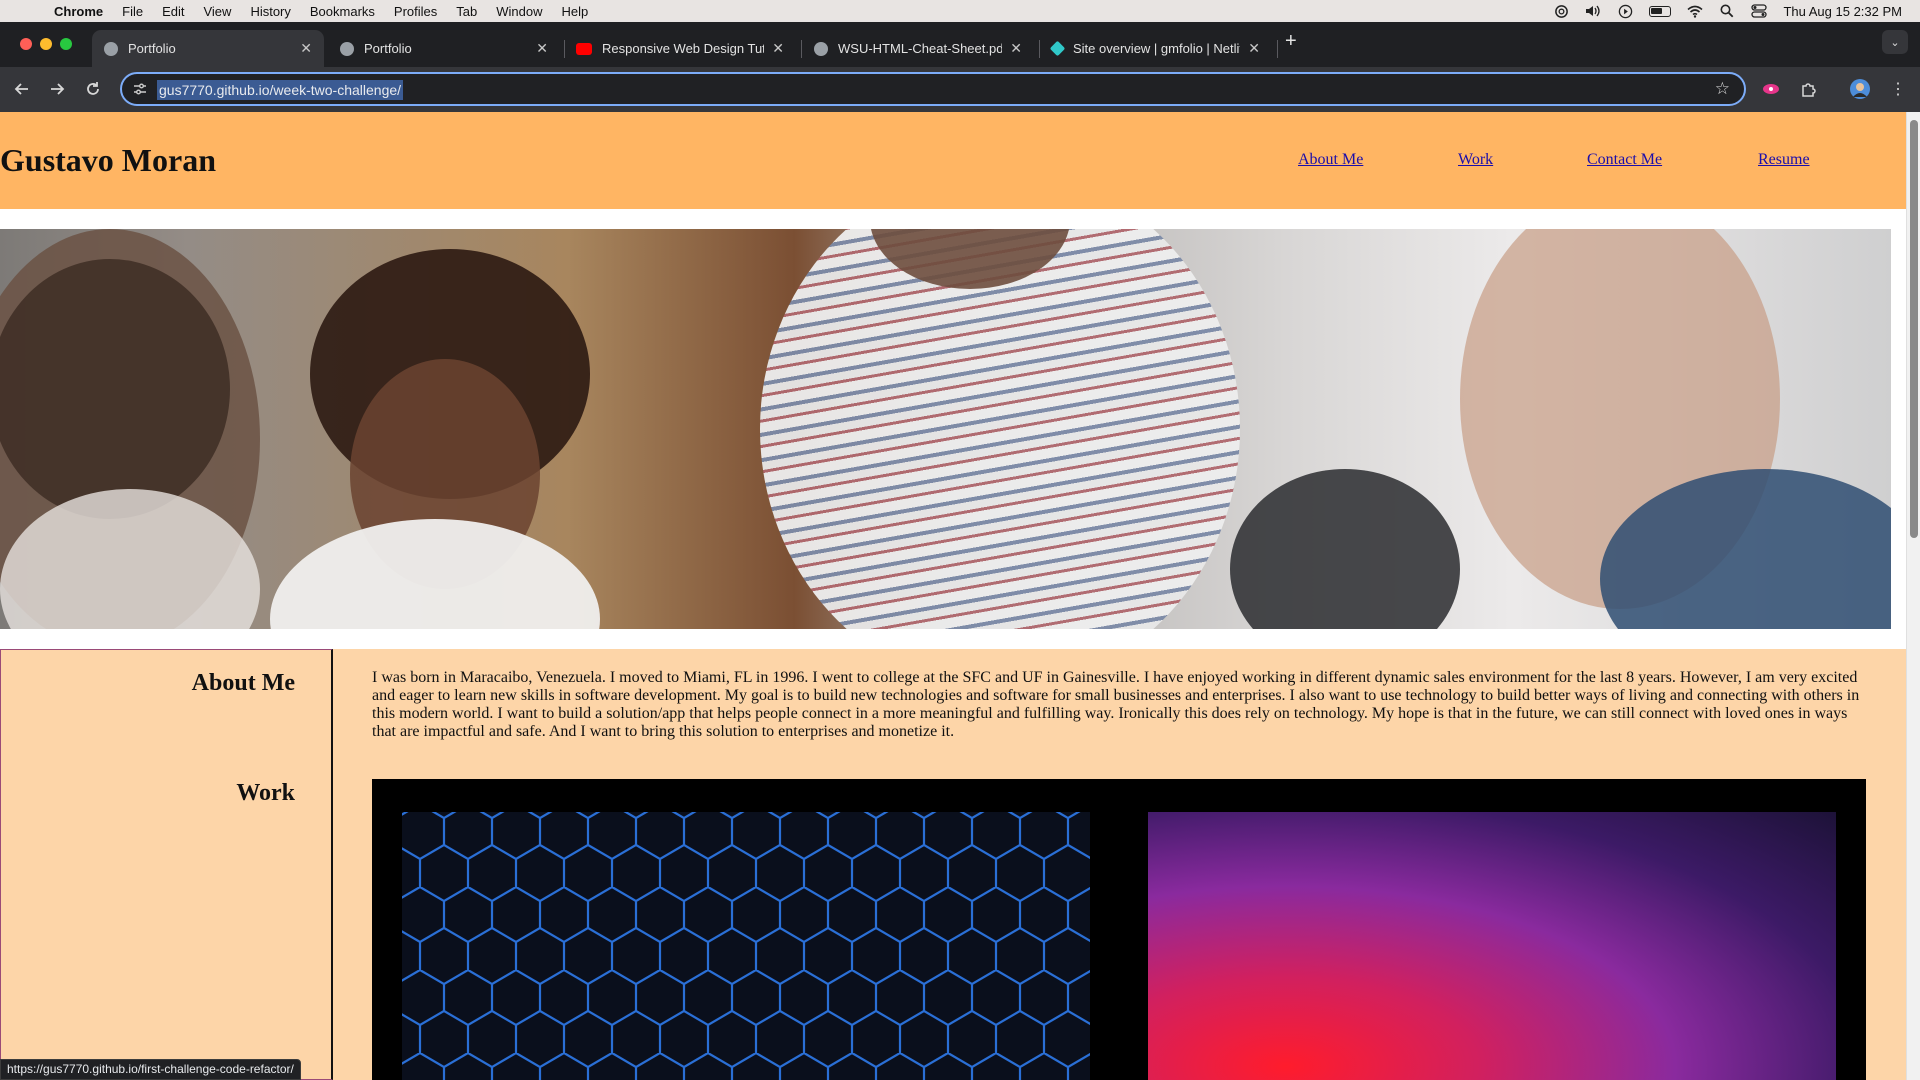  What do you see at coordinates (280, 90) in the screenshot?
I see `address-bar-url: gus7770.github.io/week-two-challenge/` at bounding box center [280, 90].